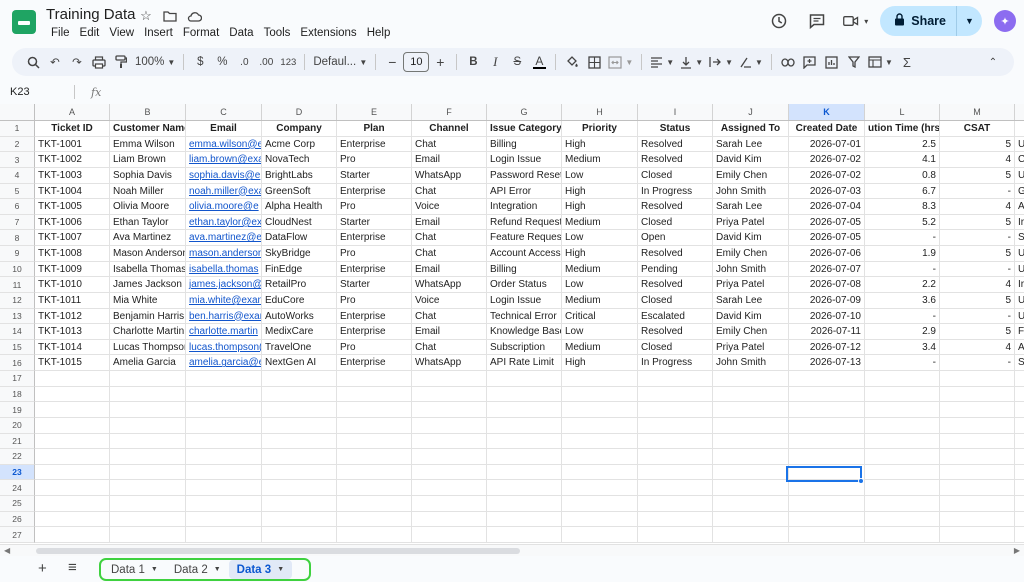 The image size is (1024, 582). I want to click on redo-icon: ↷, so click(77, 62).